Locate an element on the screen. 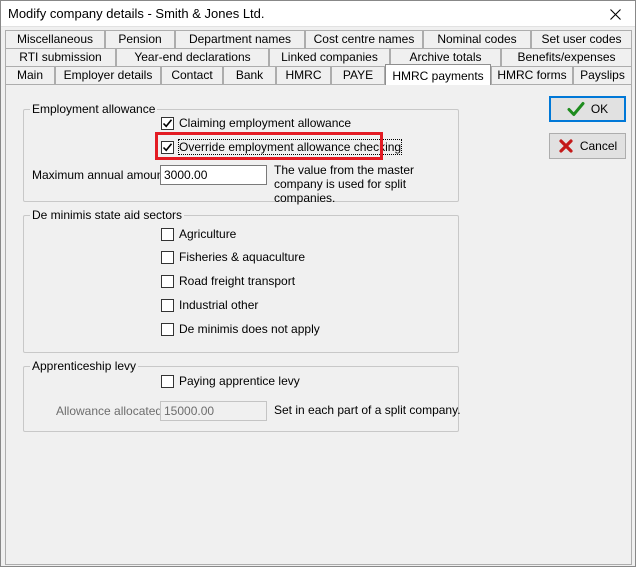 The width and height of the screenshot is (636, 567). claiming-employment-allowance-label: Claiming employment allowance is located at coordinates (265, 123).